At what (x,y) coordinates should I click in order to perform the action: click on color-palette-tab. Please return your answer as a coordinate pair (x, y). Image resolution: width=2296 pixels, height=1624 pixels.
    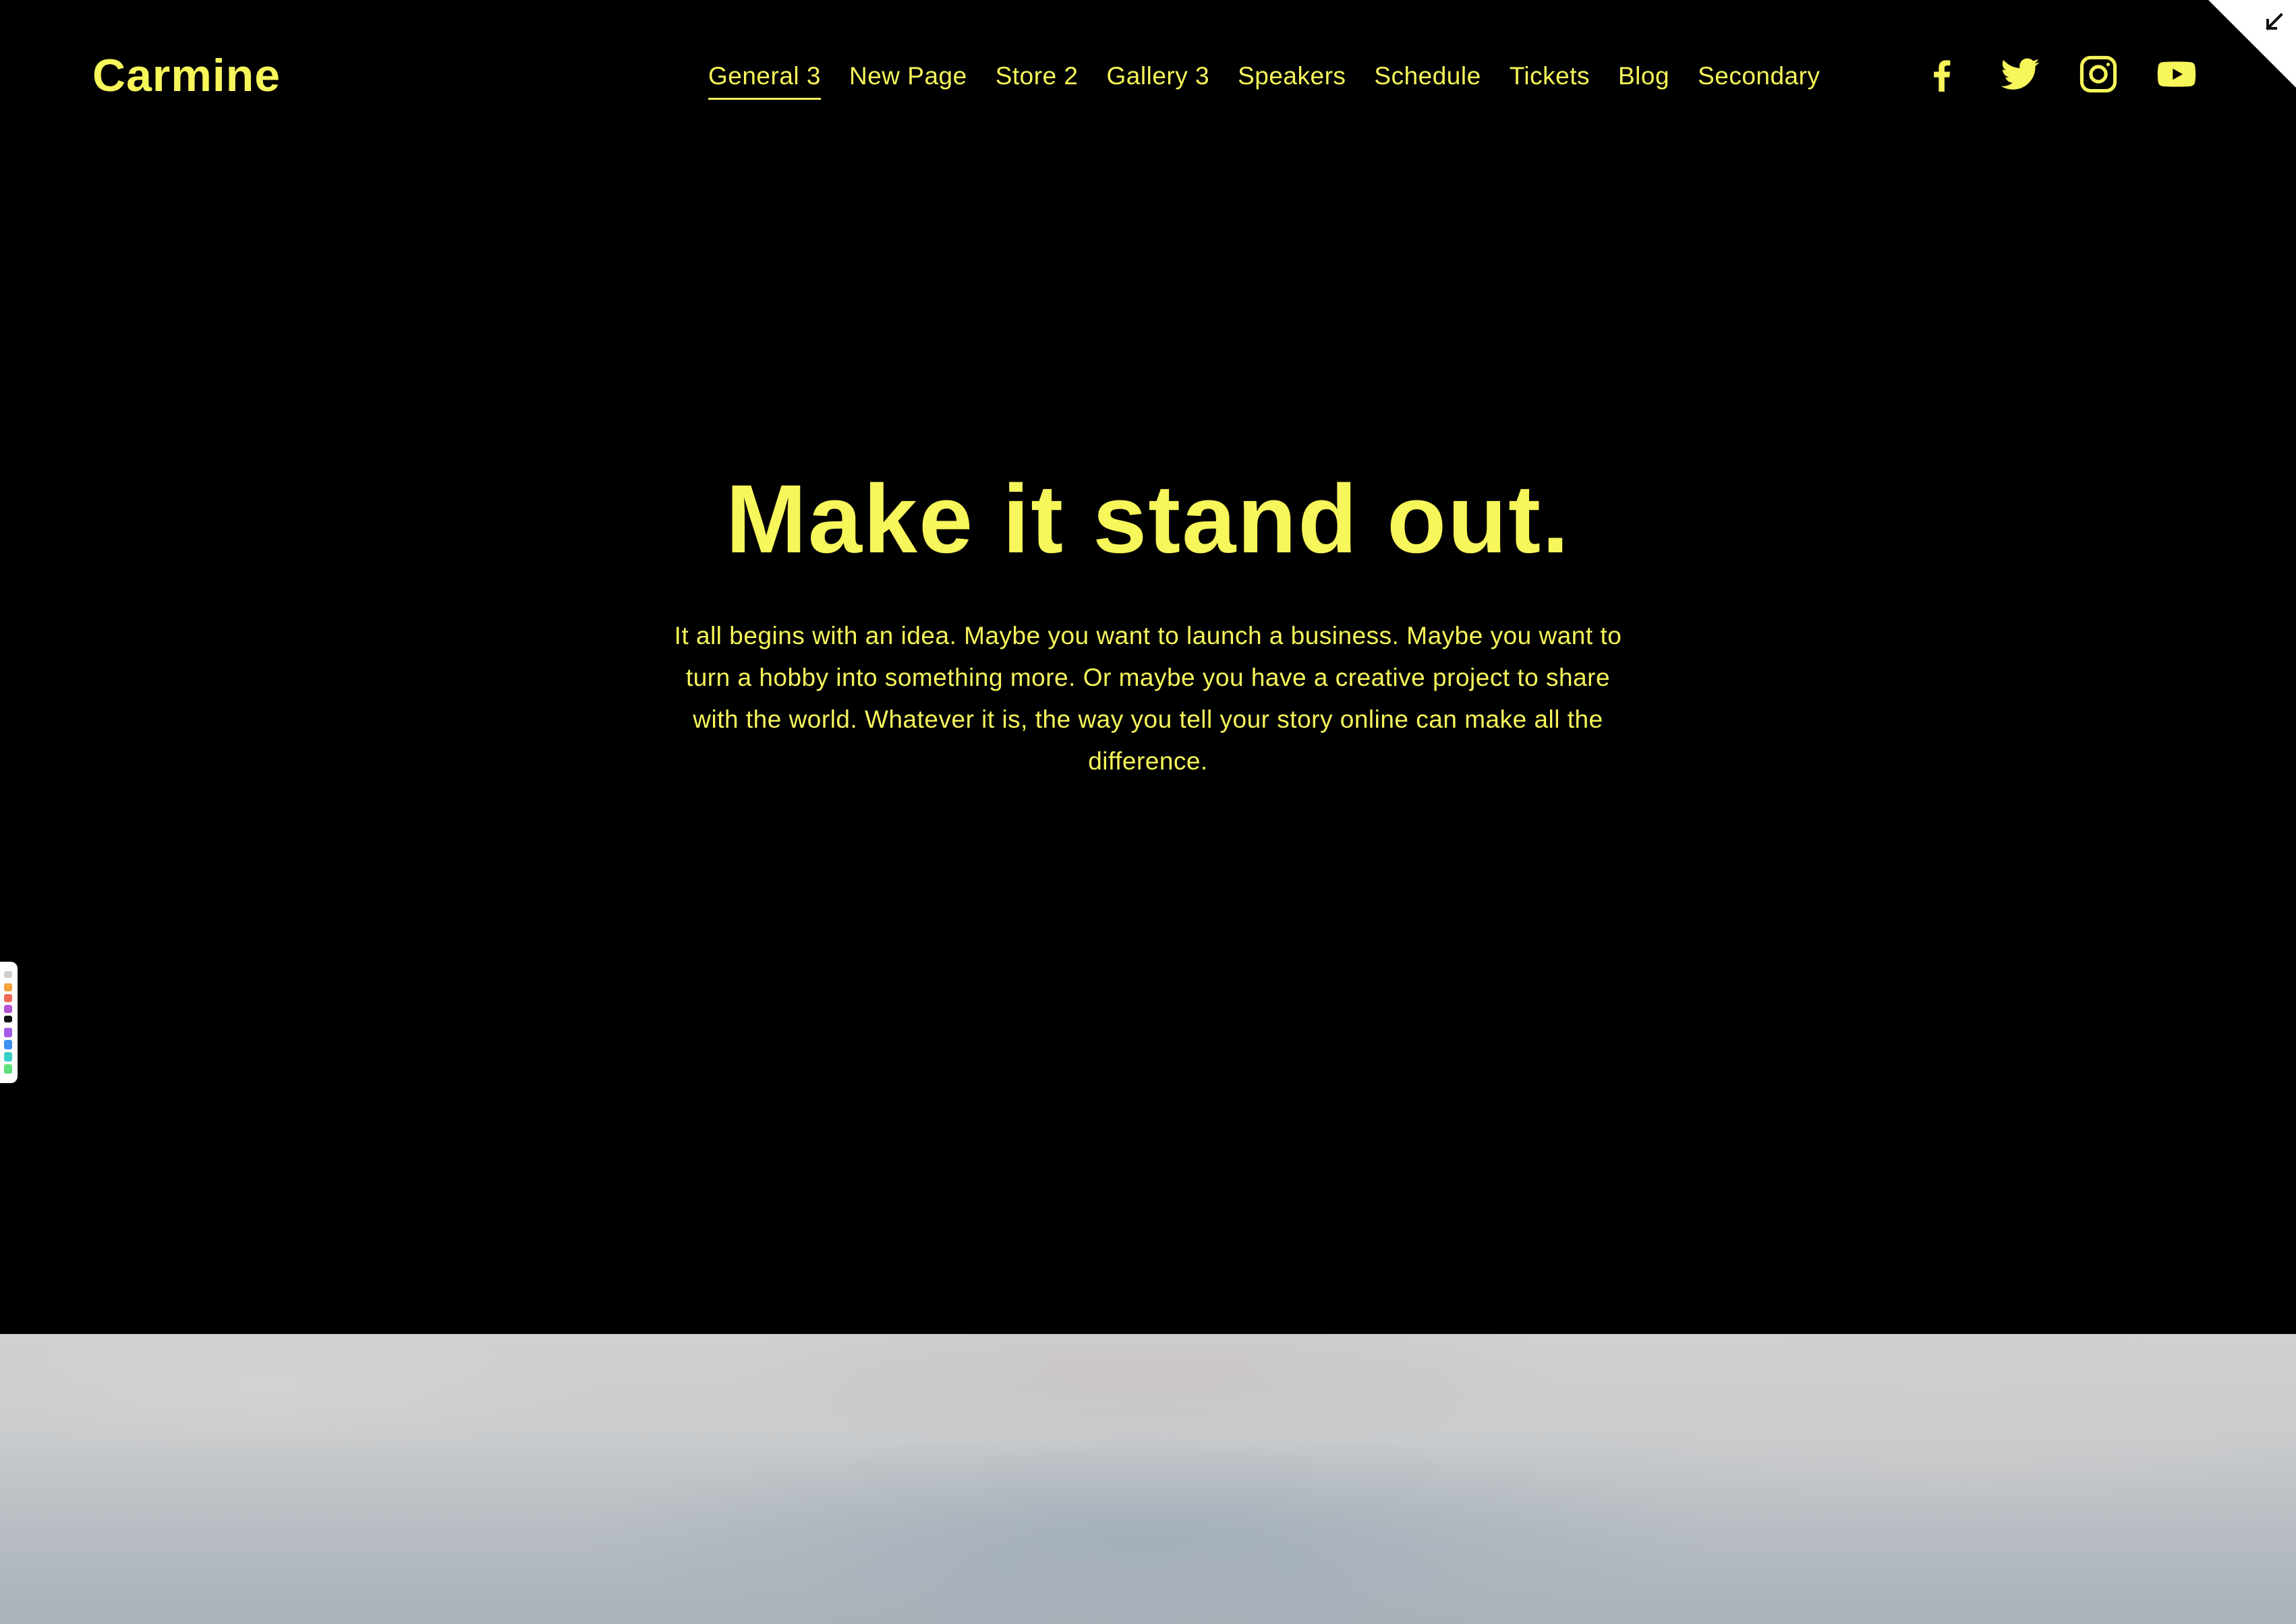
    Looking at the image, I should click on (9, 1023).